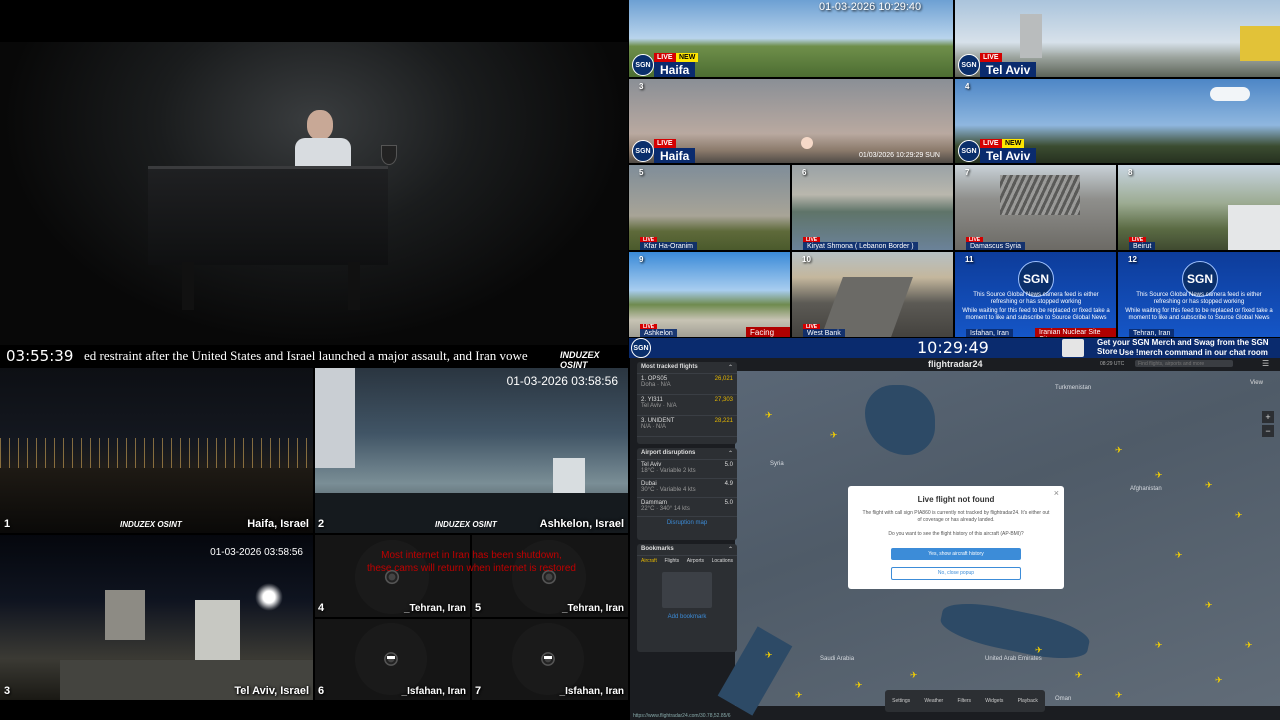  Describe the element at coordinates (271, 691) in the screenshot. I see `cam-city-label: Tel Aviv, Israel` at that location.